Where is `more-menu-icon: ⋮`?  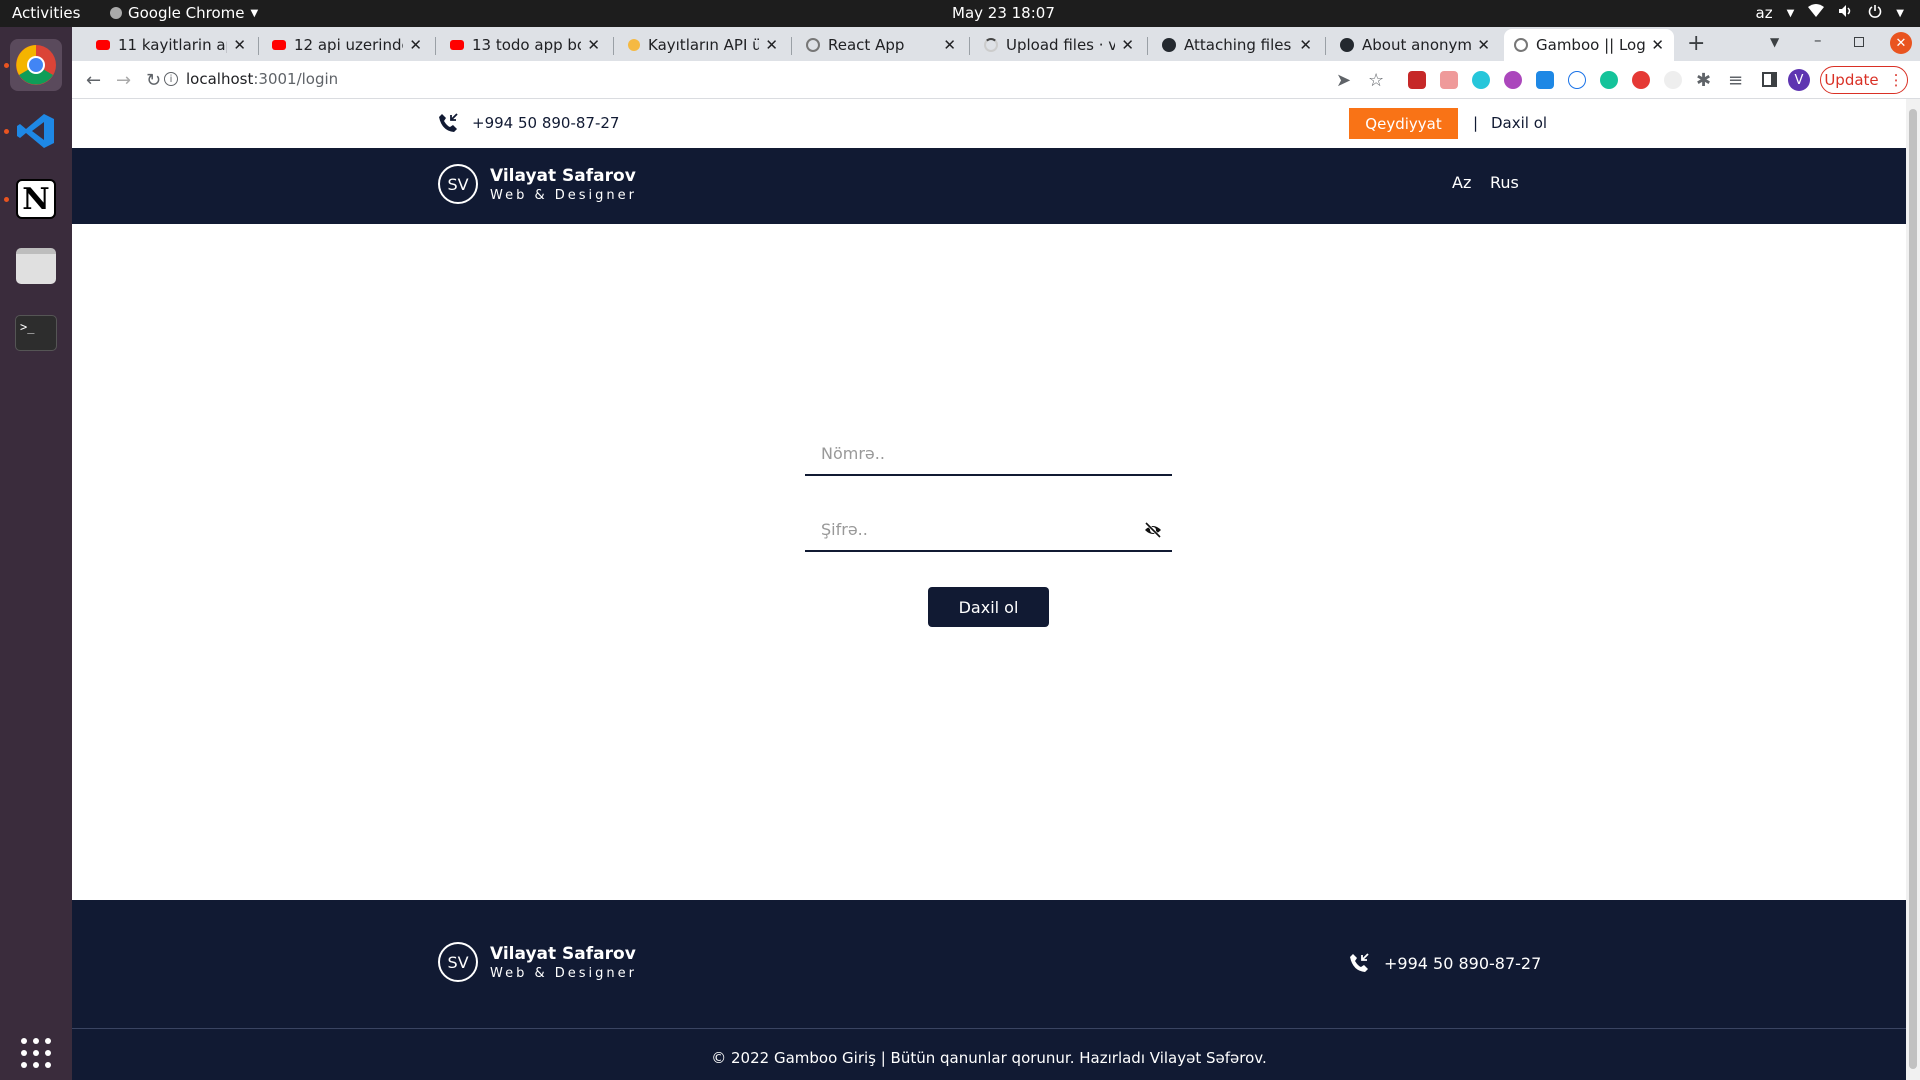 more-menu-icon: ⋮ is located at coordinates (1896, 80).